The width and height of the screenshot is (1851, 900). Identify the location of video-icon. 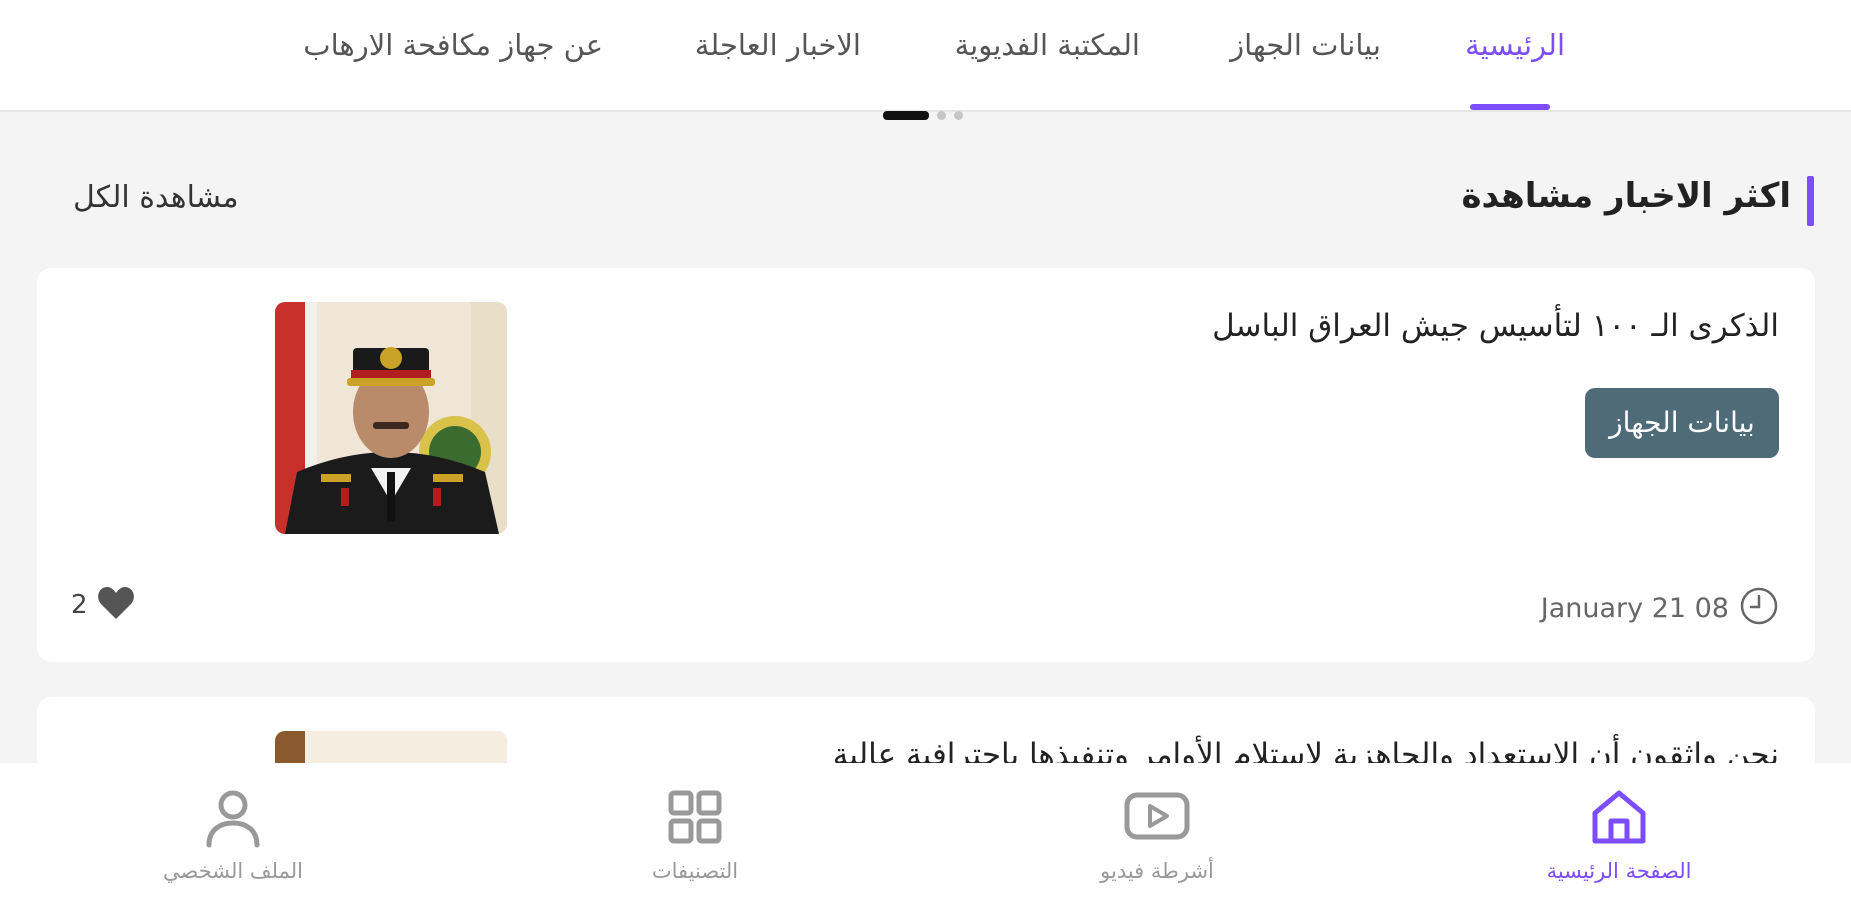
(1157, 819).